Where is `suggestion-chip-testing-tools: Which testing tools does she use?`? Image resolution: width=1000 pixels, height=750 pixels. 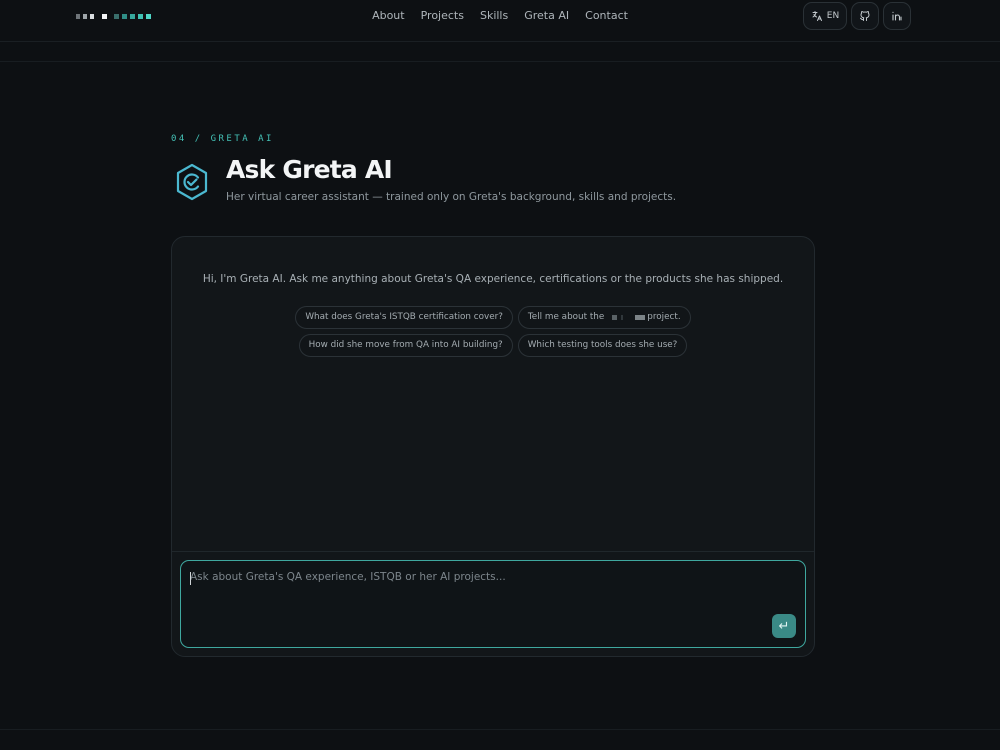
suggestion-chip-testing-tools: Which testing tools does she use? is located at coordinates (602, 345).